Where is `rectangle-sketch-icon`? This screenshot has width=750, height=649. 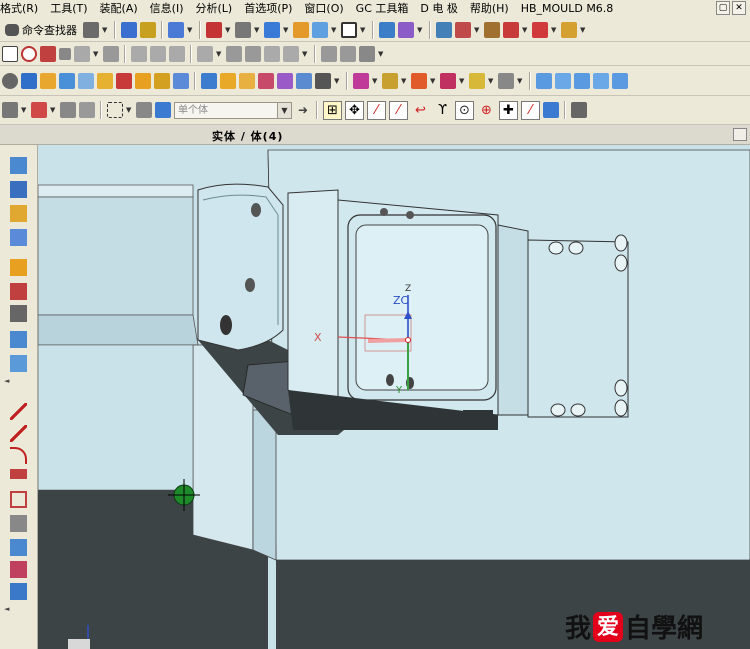 rectangle-sketch-icon is located at coordinates (10, 53).